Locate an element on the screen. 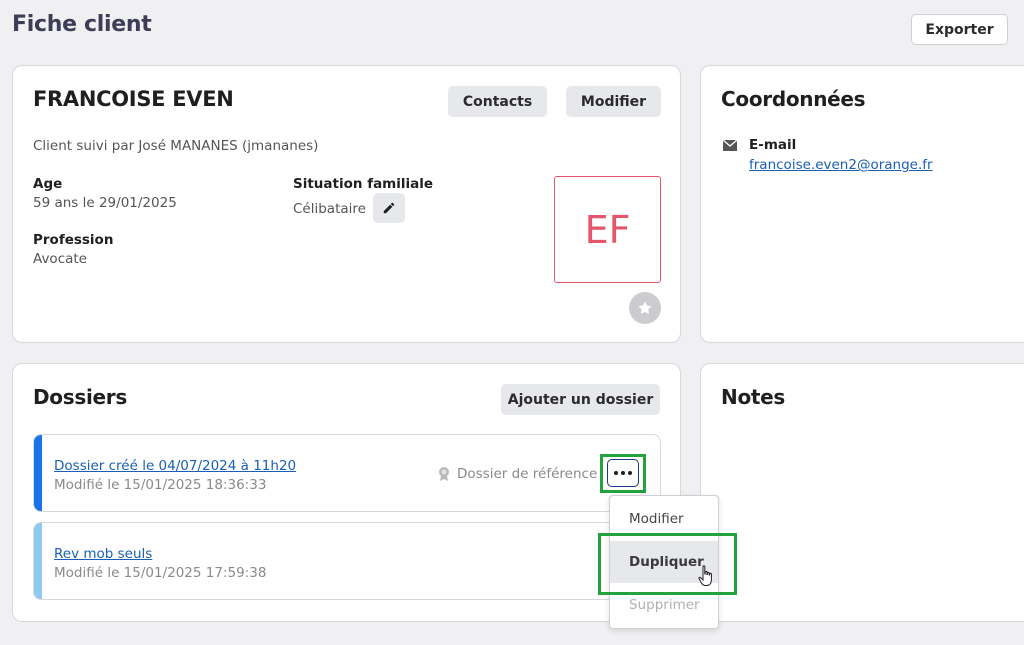 The height and width of the screenshot is (645, 1024). add-dossier-button: Ajouter un dossier is located at coordinates (580, 399).